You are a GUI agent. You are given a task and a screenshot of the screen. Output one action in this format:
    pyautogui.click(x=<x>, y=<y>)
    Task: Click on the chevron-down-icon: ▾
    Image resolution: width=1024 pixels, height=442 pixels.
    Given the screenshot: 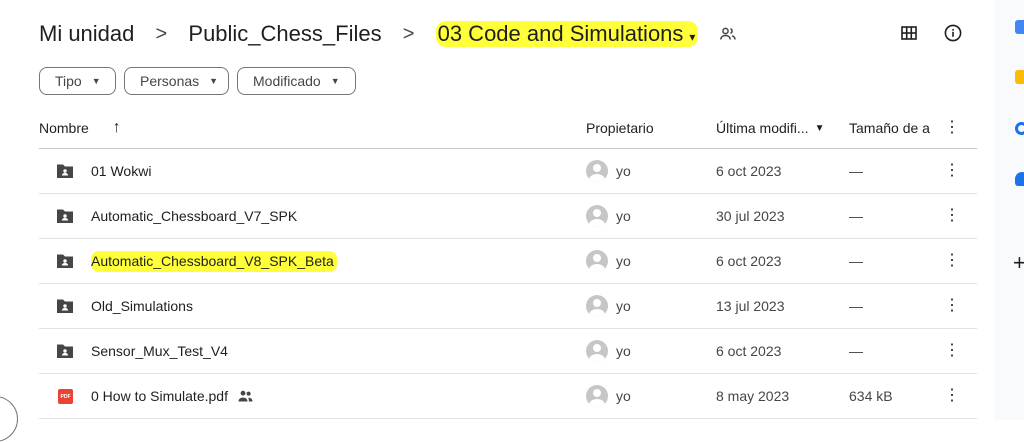 What is the action you would take?
    pyautogui.click(x=692, y=37)
    